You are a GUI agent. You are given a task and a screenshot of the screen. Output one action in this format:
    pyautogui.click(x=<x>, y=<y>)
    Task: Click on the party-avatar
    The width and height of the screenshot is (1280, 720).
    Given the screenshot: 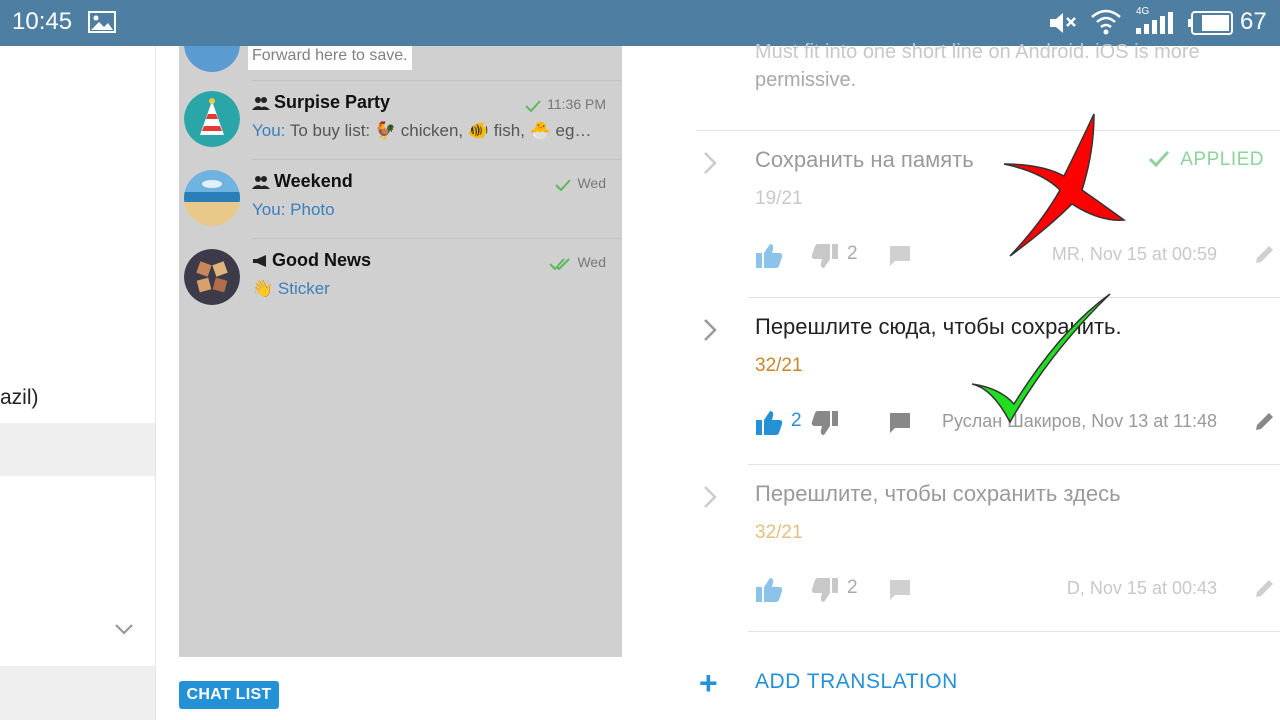 What is the action you would take?
    pyautogui.click(x=212, y=119)
    